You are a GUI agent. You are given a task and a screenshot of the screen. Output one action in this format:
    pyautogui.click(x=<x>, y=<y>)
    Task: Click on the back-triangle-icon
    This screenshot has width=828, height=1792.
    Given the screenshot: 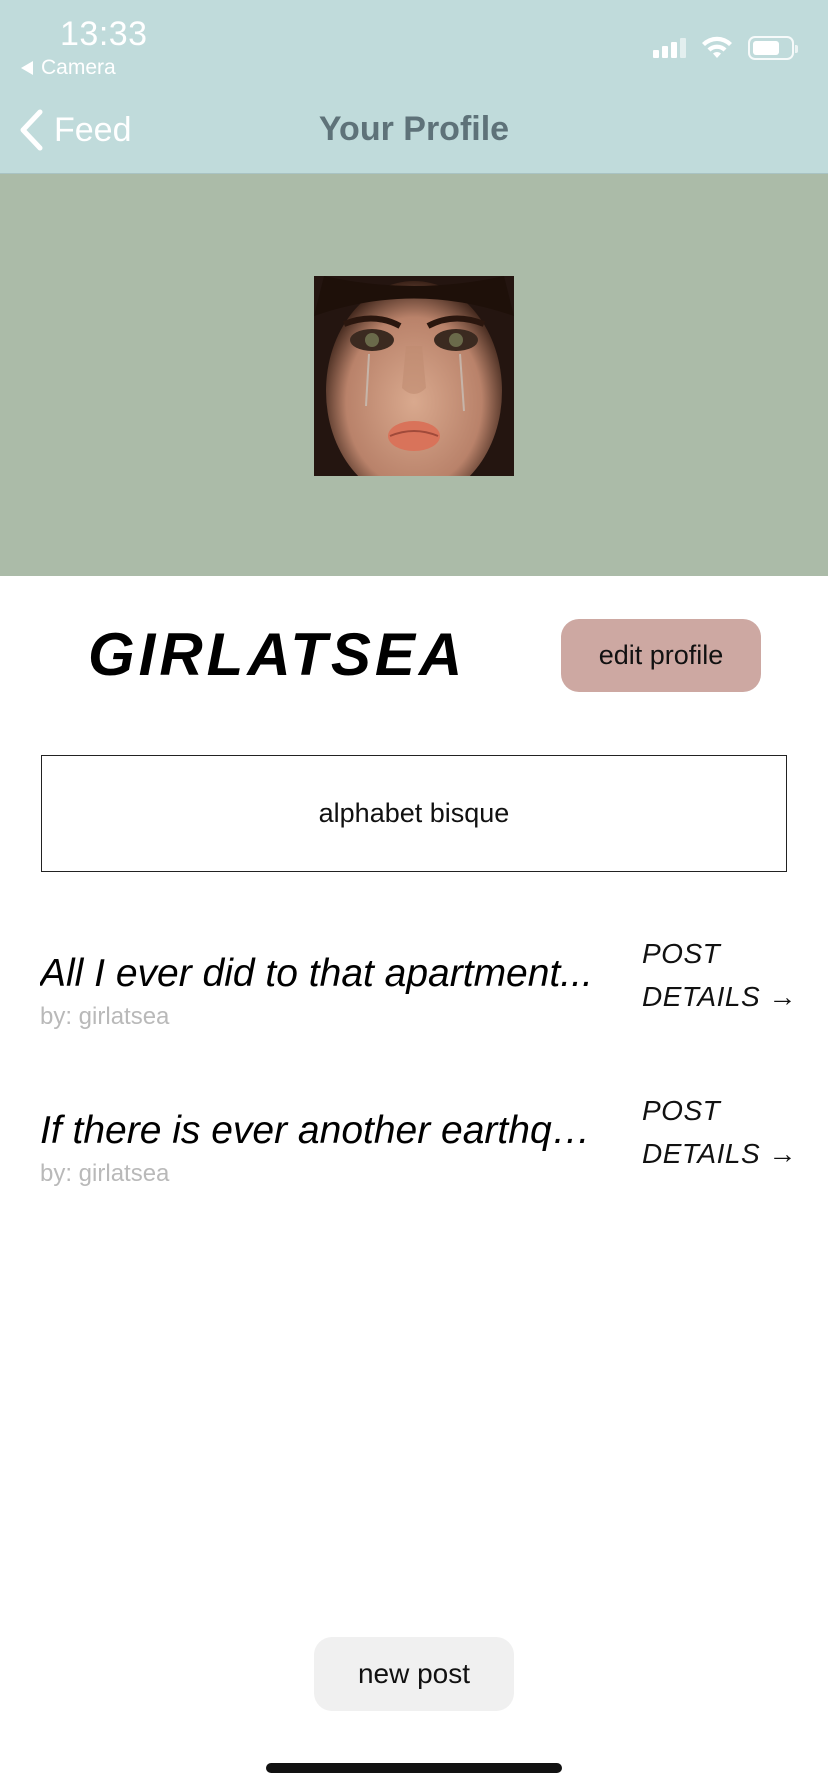 What is the action you would take?
    pyautogui.click(x=27, y=68)
    